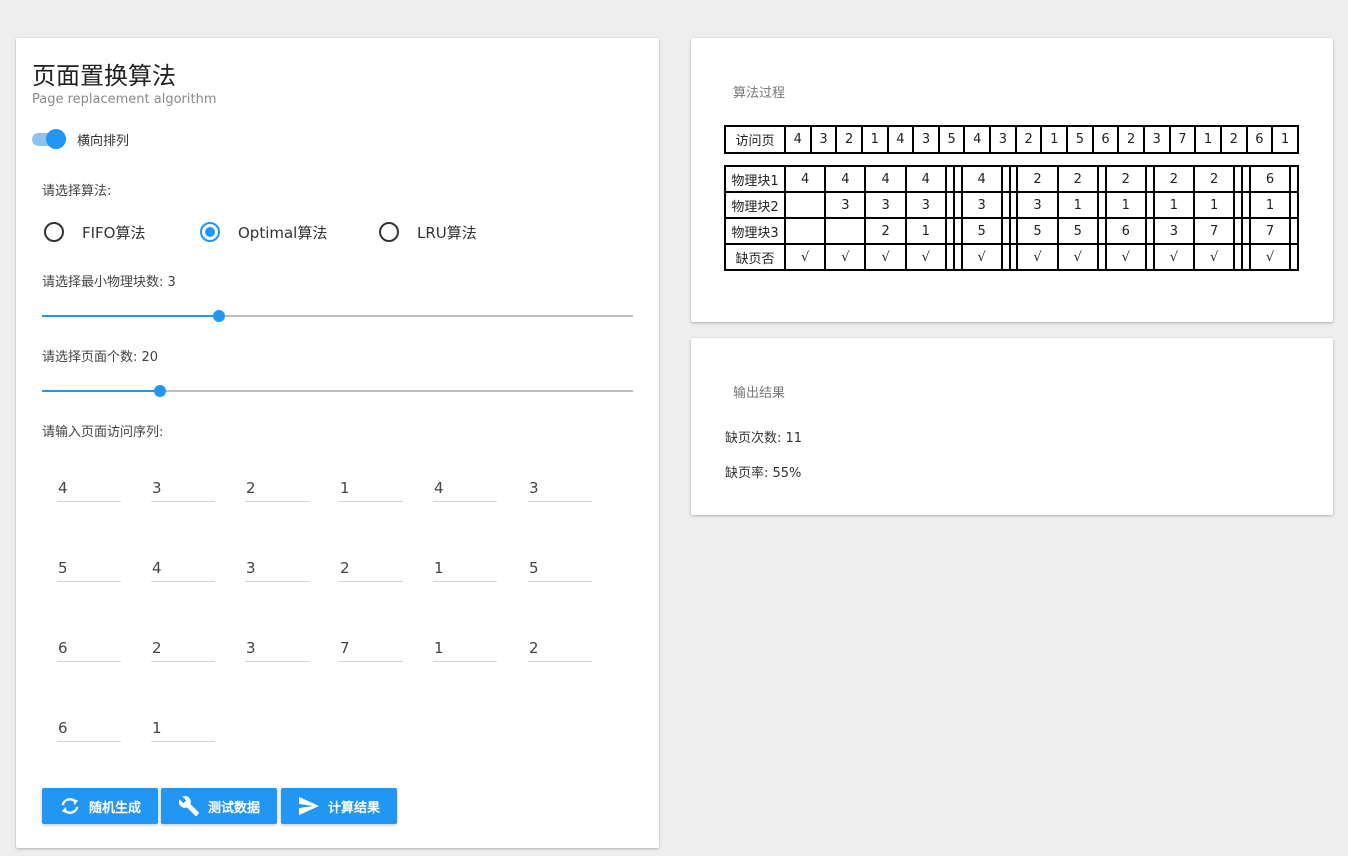  Describe the element at coordinates (428, 232) in the screenshot. I see `radio-lru: LRU算法` at that location.